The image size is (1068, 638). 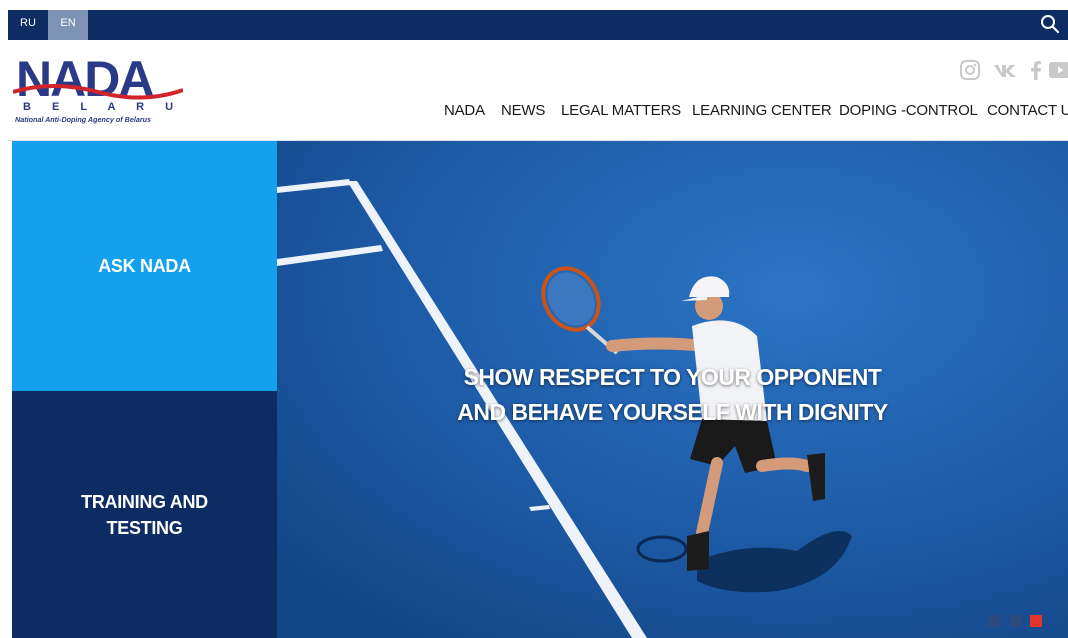 What do you see at coordinates (144, 502) in the screenshot?
I see `training-label-line1: TRAINING AND` at bounding box center [144, 502].